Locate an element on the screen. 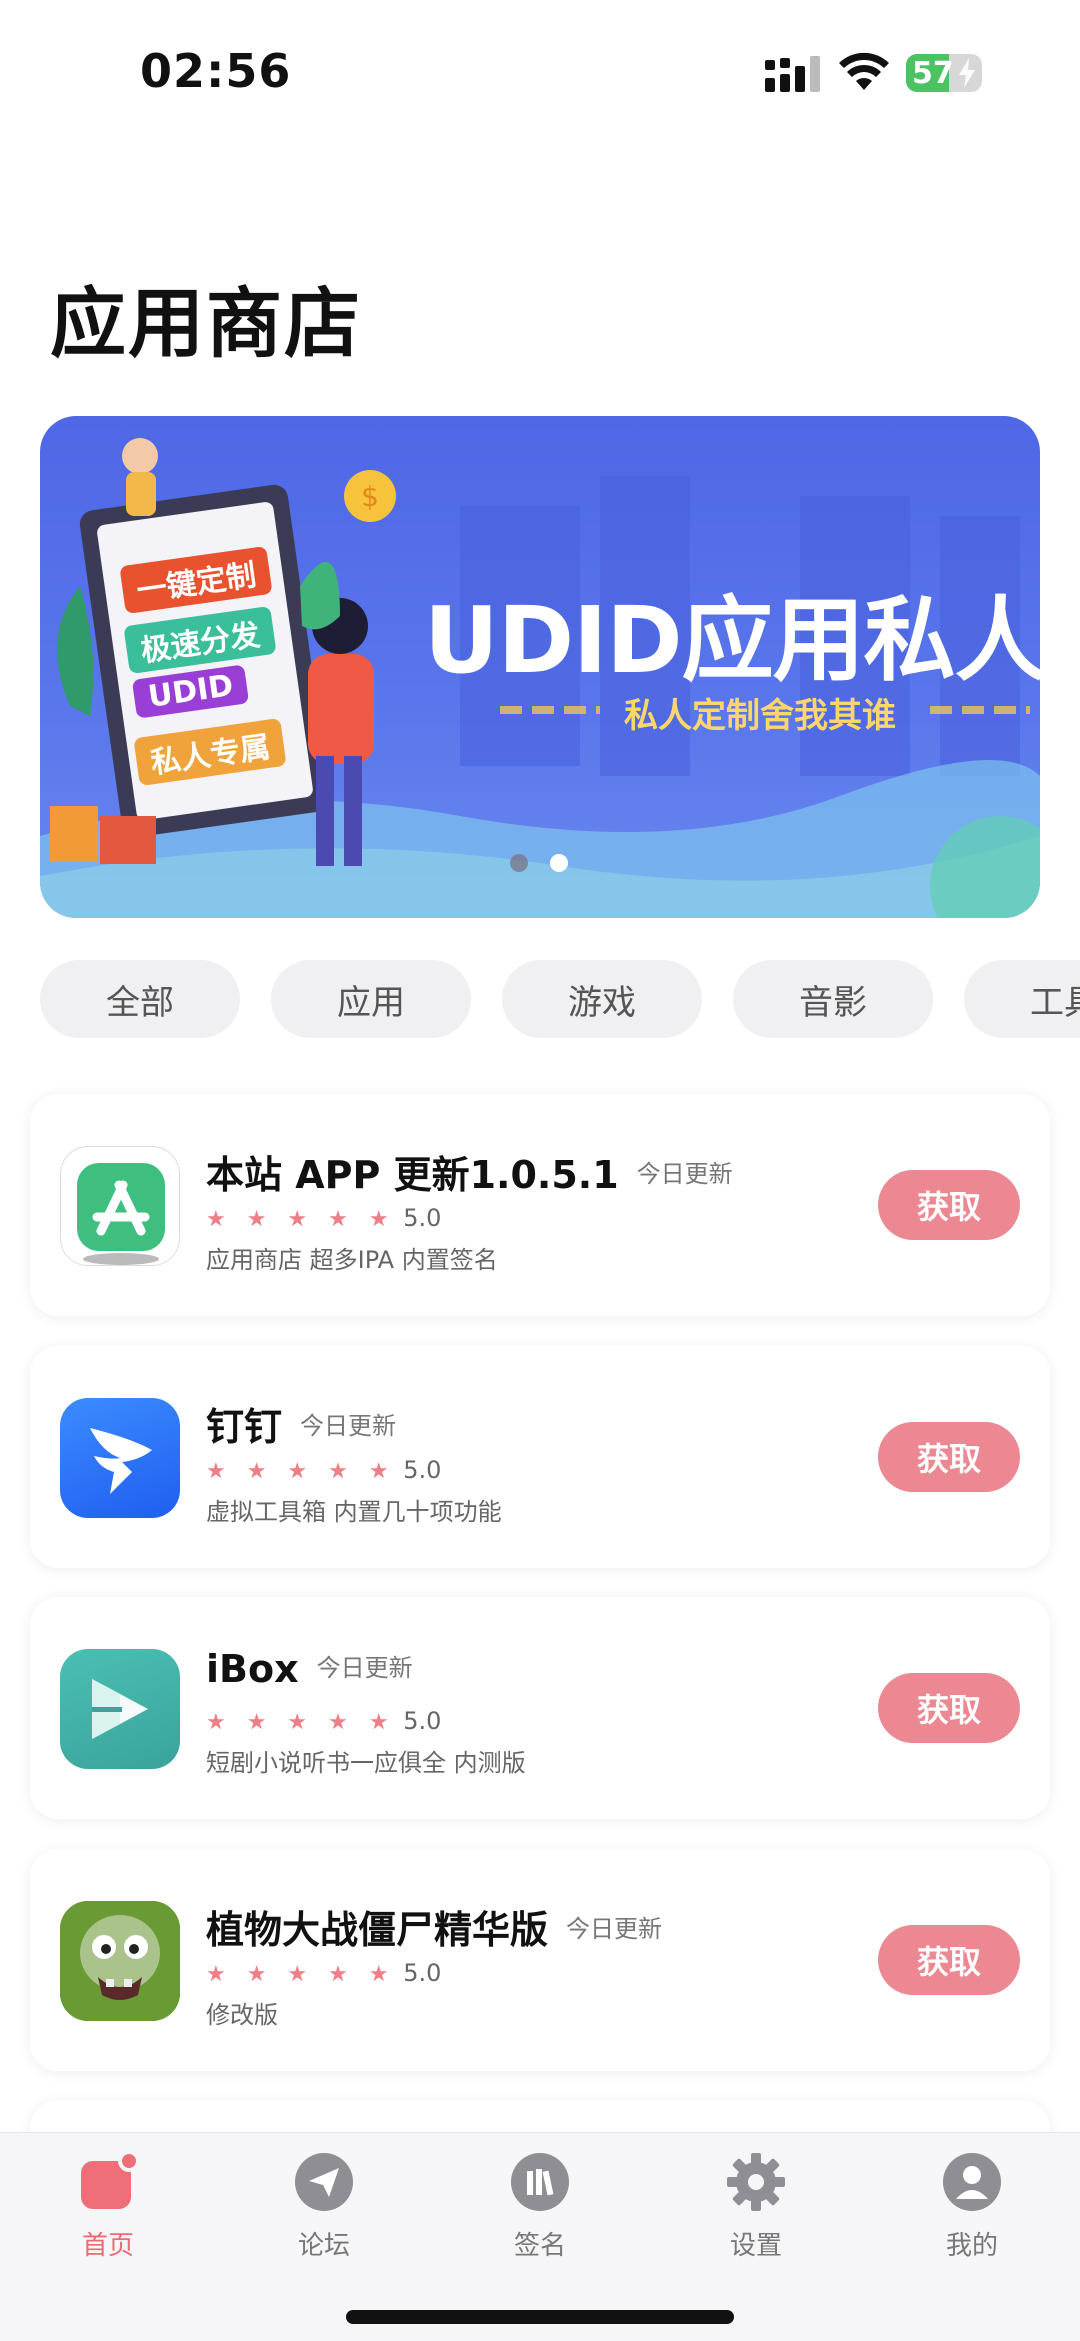  tab-sign: 签名 is located at coordinates (540, 2206).